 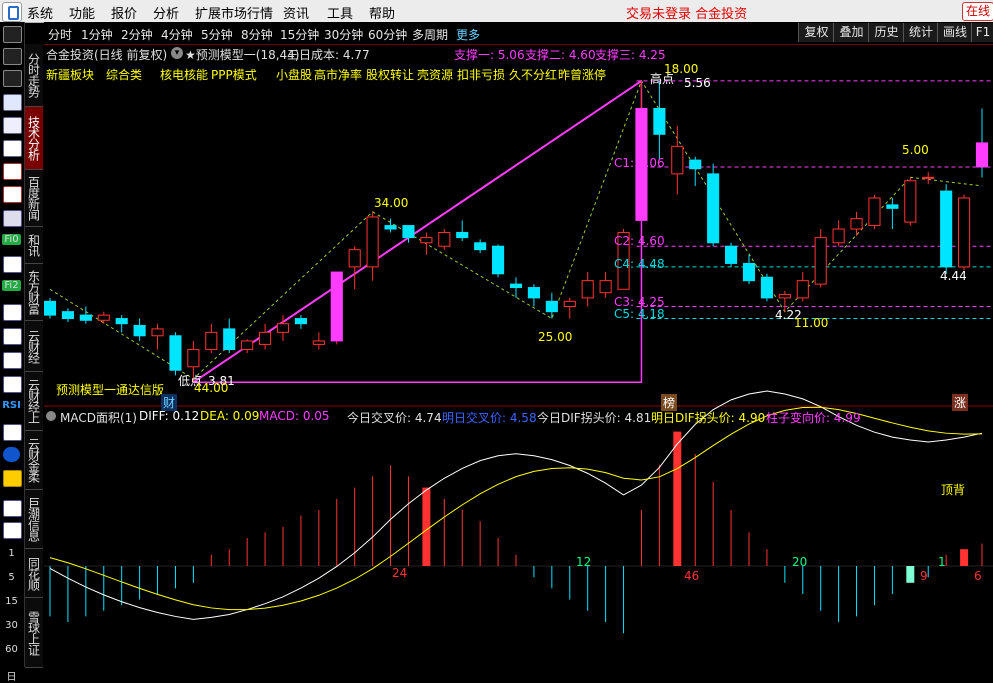 I want to click on macd-num-12: 12, so click(x=584, y=562).